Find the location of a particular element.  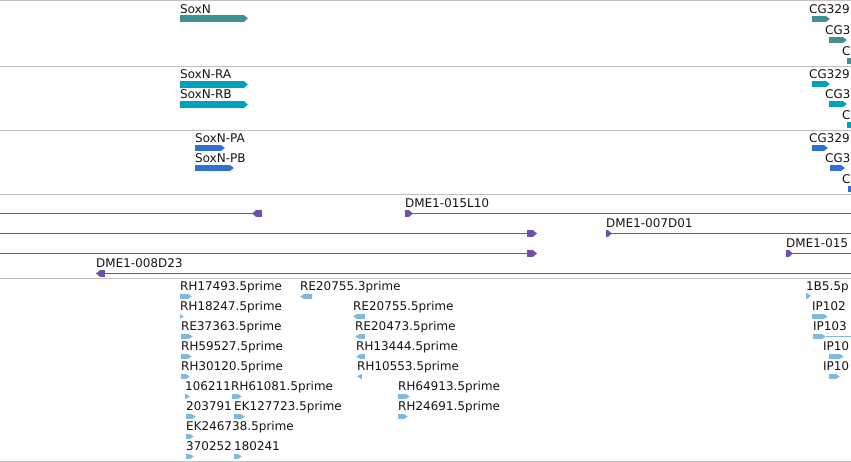

feature-label: DME1-015L10 is located at coordinates (447, 203).